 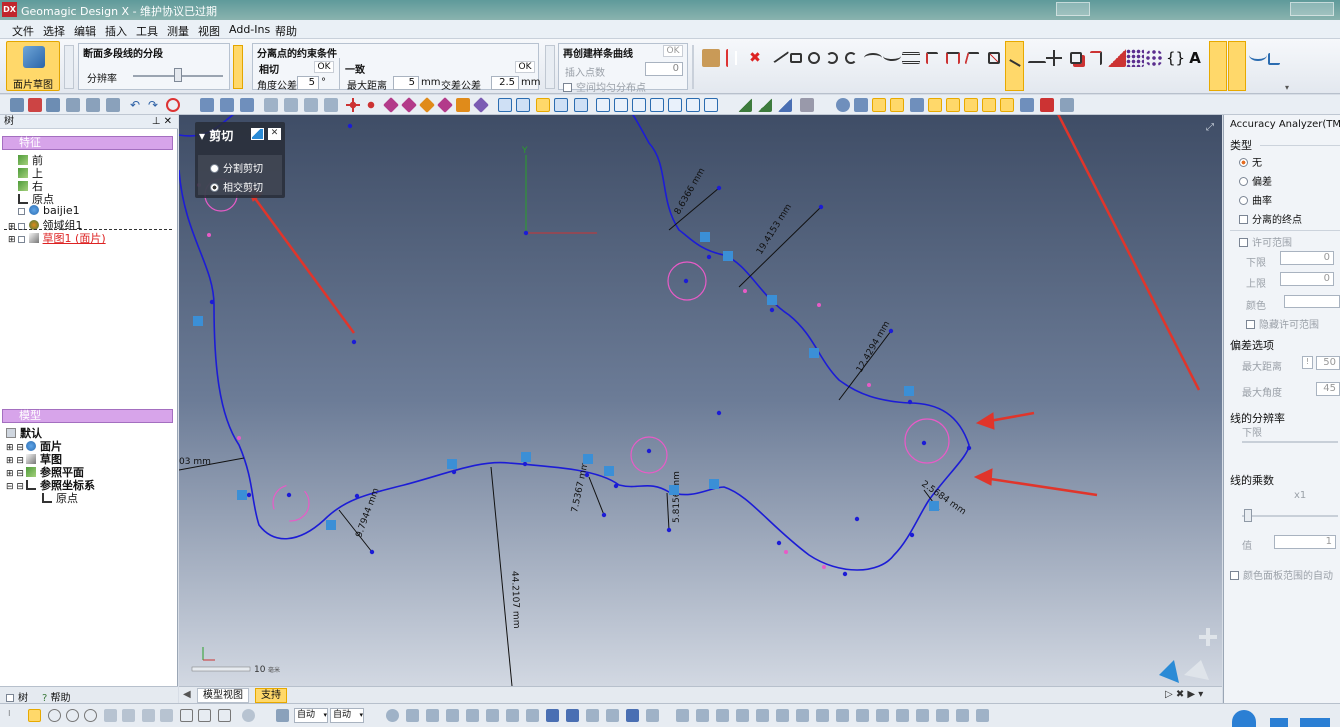 What do you see at coordinates (639, 105) in the screenshot?
I see `view-left-icon` at bounding box center [639, 105].